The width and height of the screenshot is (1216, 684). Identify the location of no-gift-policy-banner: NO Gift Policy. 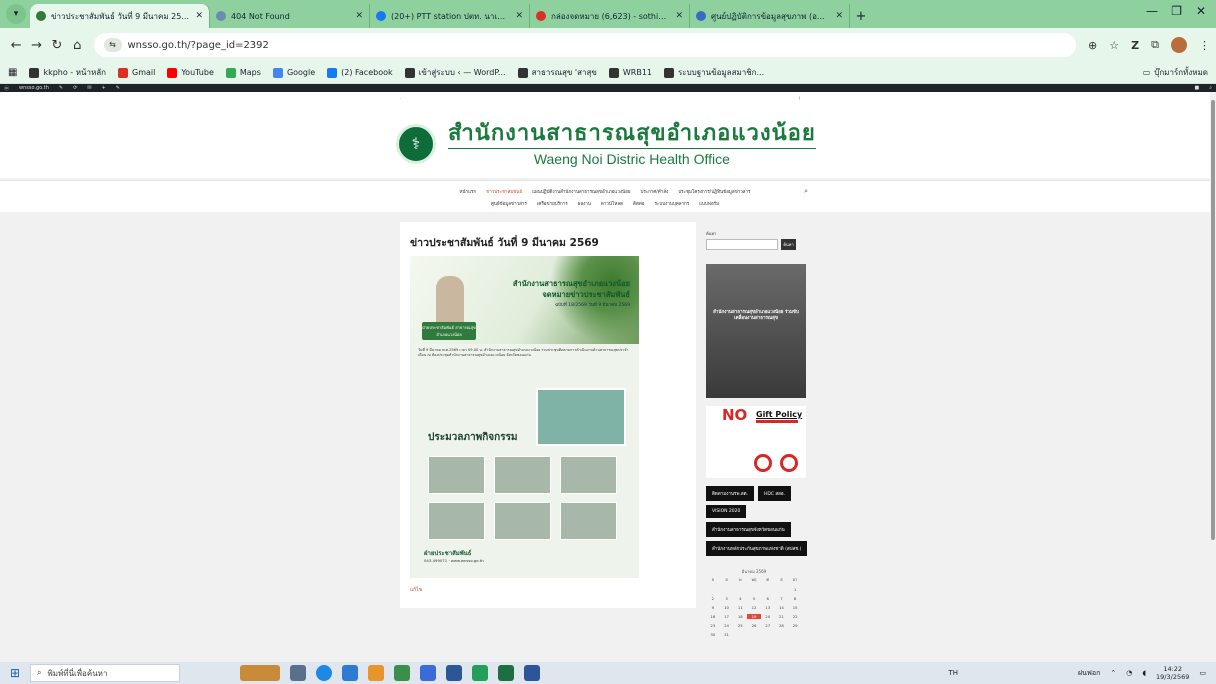
(756, 442).